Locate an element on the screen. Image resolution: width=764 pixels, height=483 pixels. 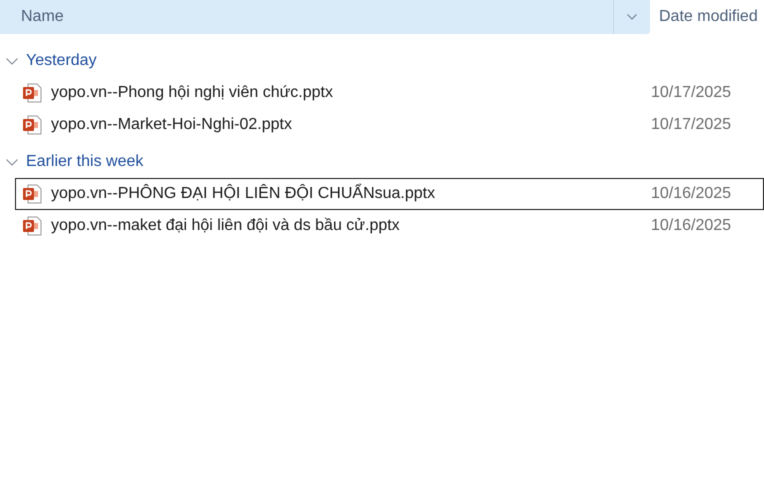
dropdown-chevron-icon is located at coordinates (632, 17).